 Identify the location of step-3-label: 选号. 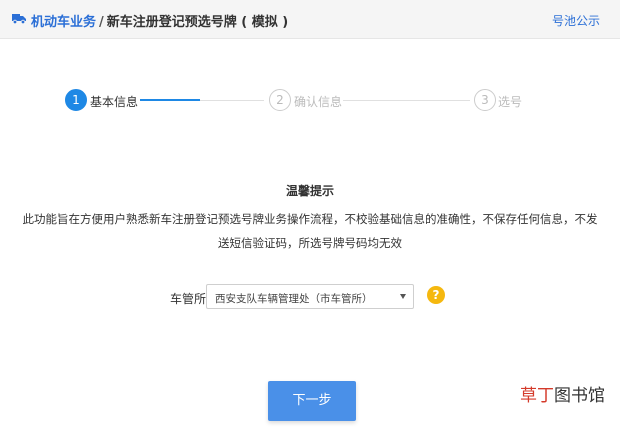
(510, 102).